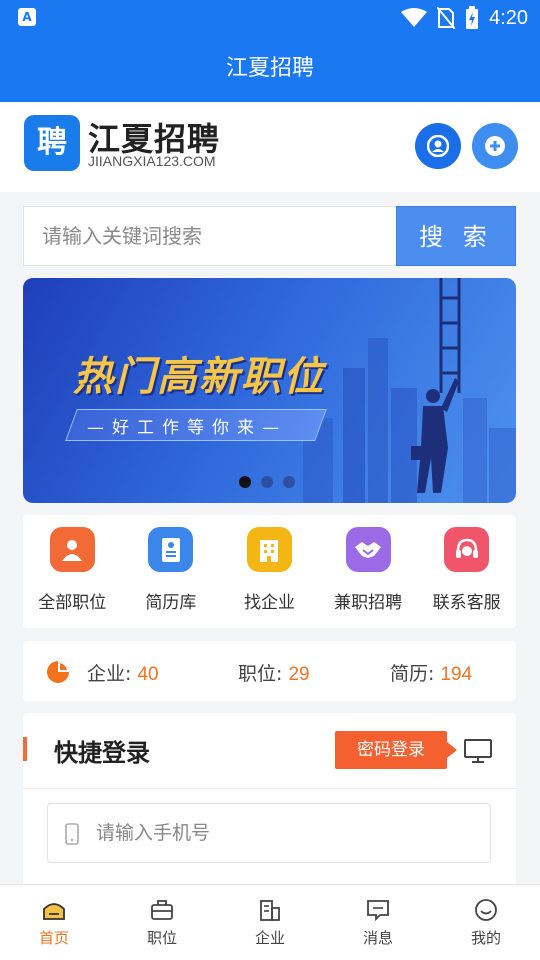  I want to click on stat-value: 40, so click(148, 674).